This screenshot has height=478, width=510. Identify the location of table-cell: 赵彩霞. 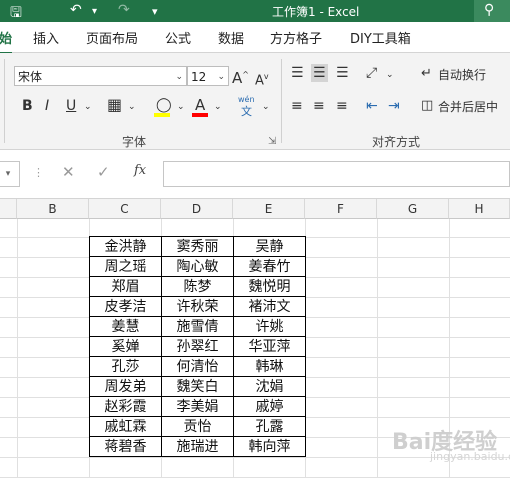
(125, 406).